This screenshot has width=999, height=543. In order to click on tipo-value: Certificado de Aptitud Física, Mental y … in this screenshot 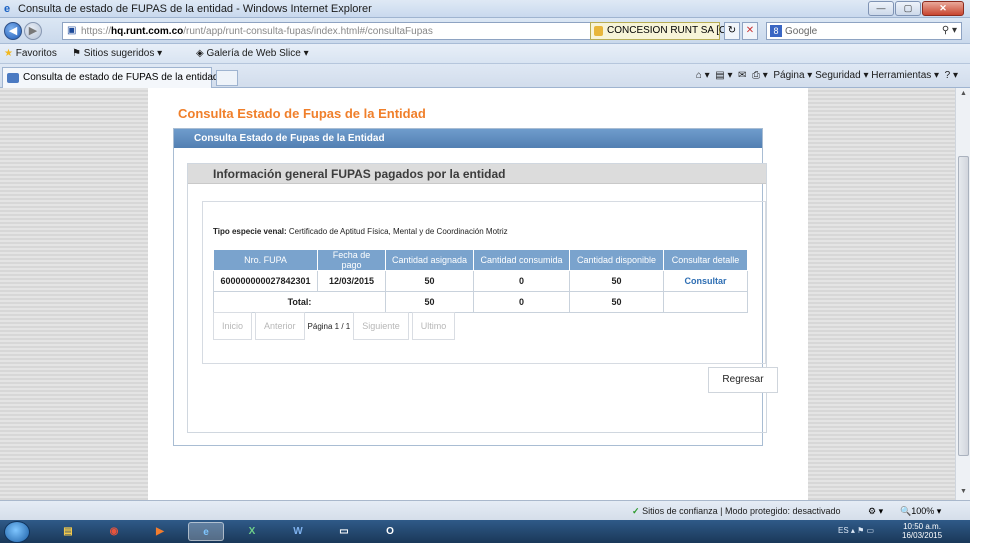, I will do `click(398, 231)`.